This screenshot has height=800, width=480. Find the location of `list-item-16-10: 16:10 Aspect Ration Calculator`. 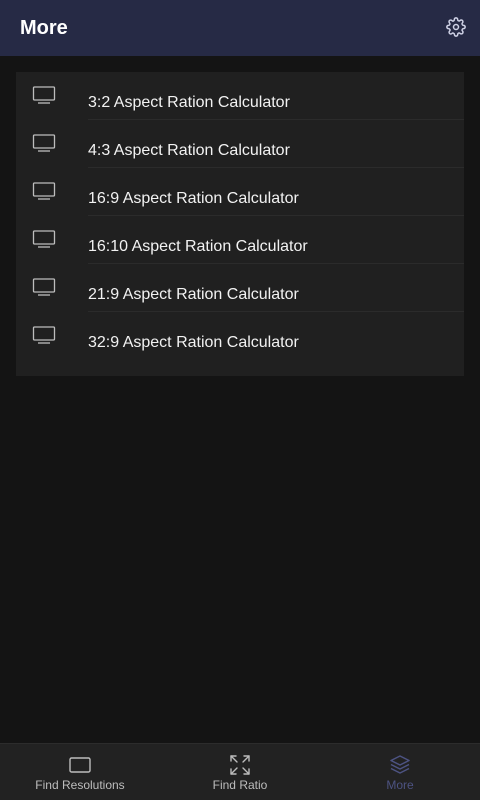

list-item-16-10: 16:10 Aspect Ration Calculator is located at coordinates (240, 240).